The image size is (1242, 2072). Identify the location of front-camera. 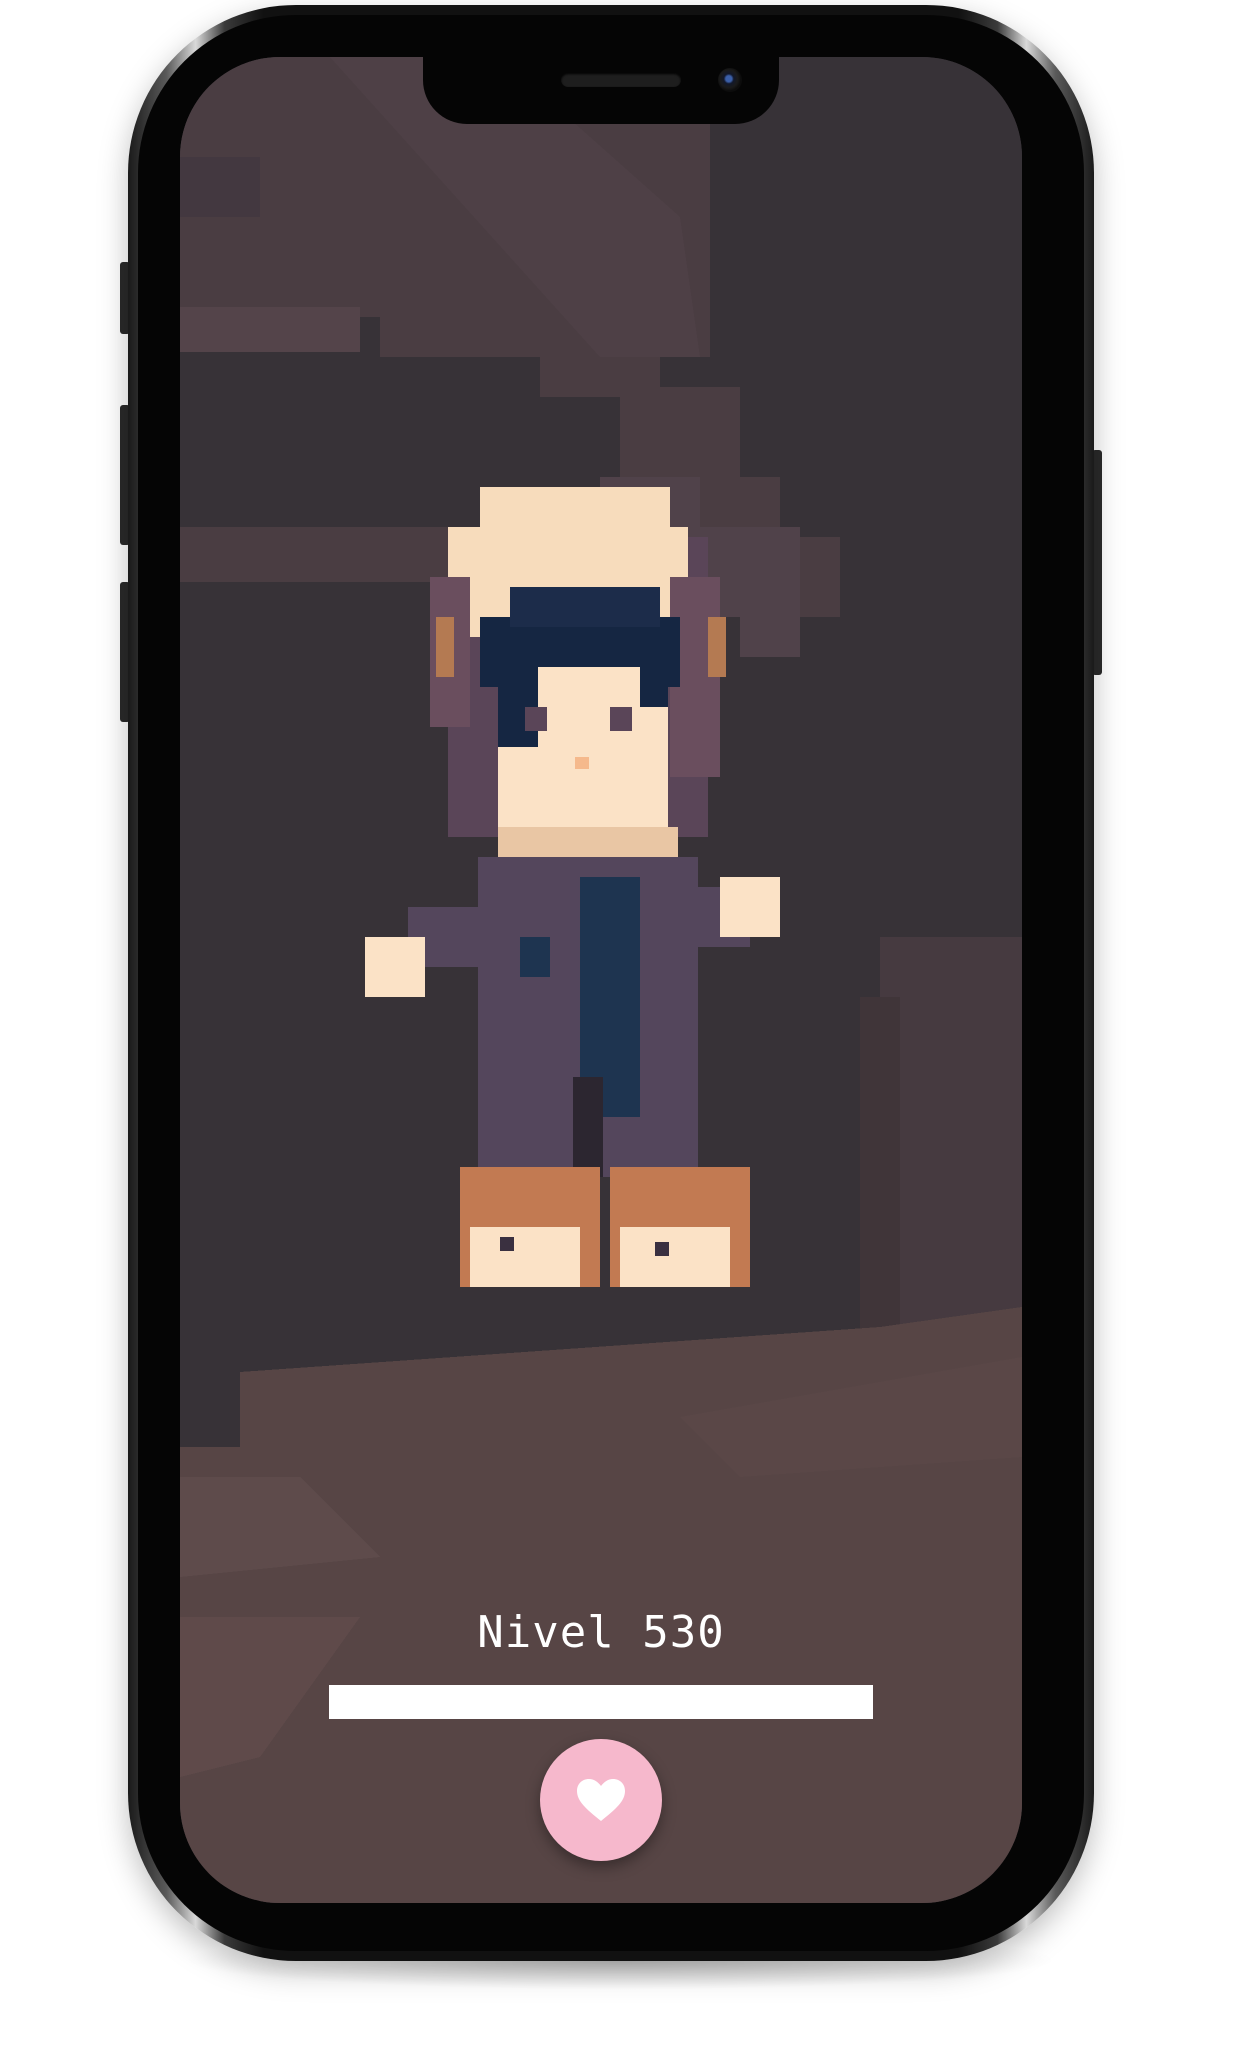
(730, 80).